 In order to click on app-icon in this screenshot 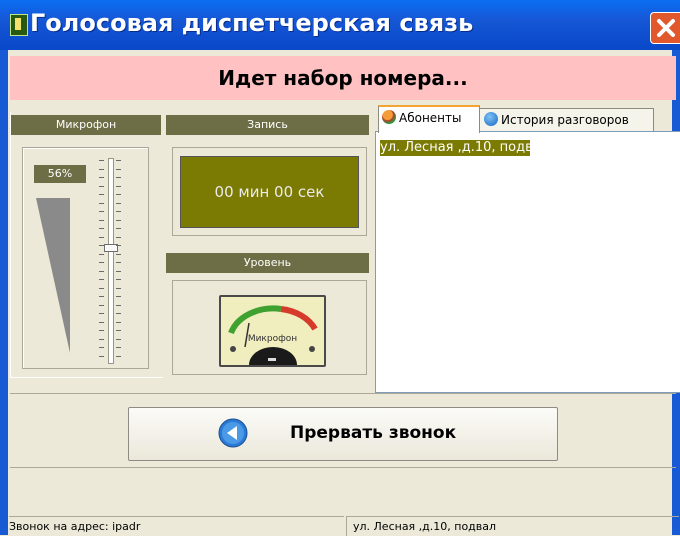, I will do `click(19, 25)`.